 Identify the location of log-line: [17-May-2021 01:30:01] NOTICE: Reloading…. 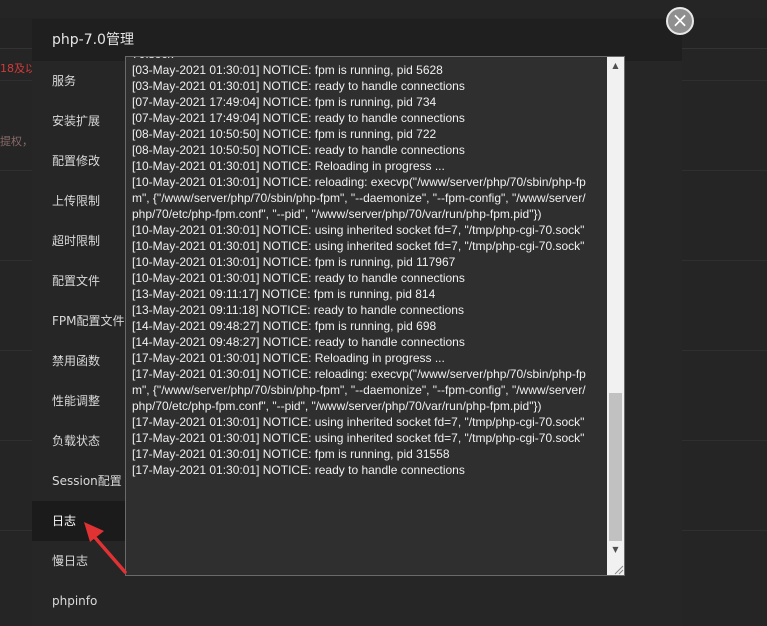
(288, 358).